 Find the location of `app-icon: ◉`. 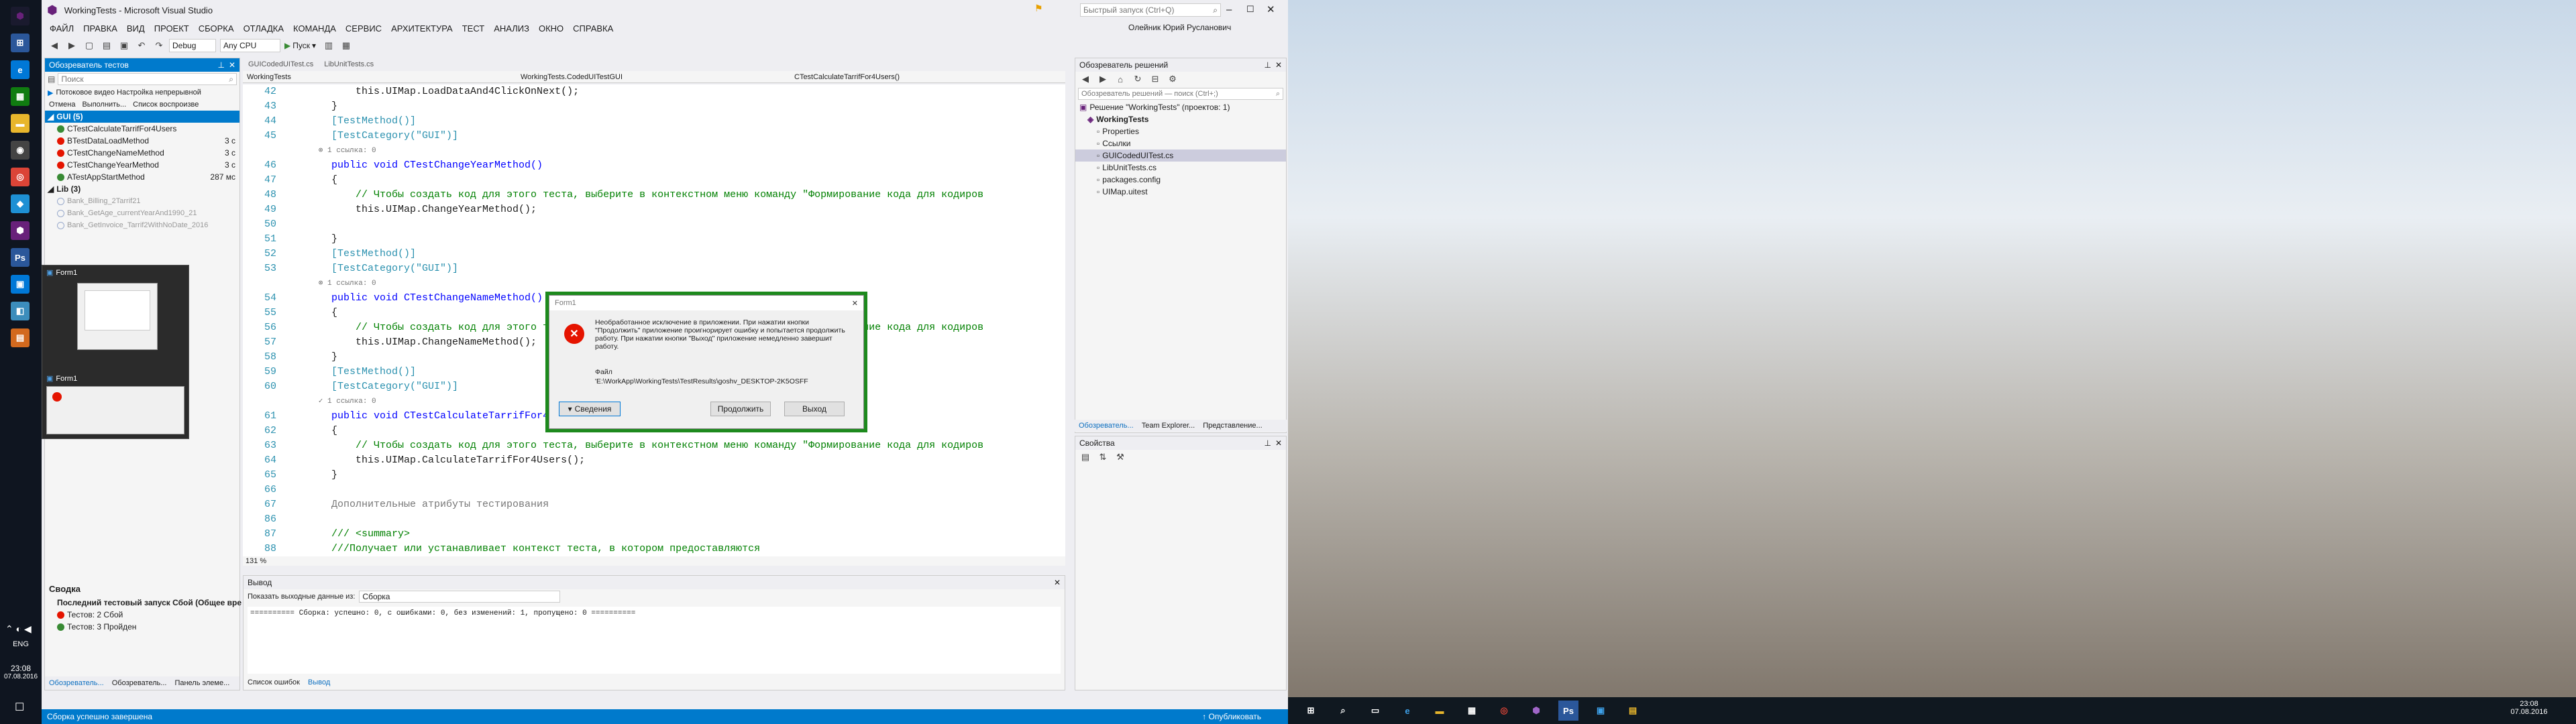

app-icon: ◉ is located at coordinates (20, 150).